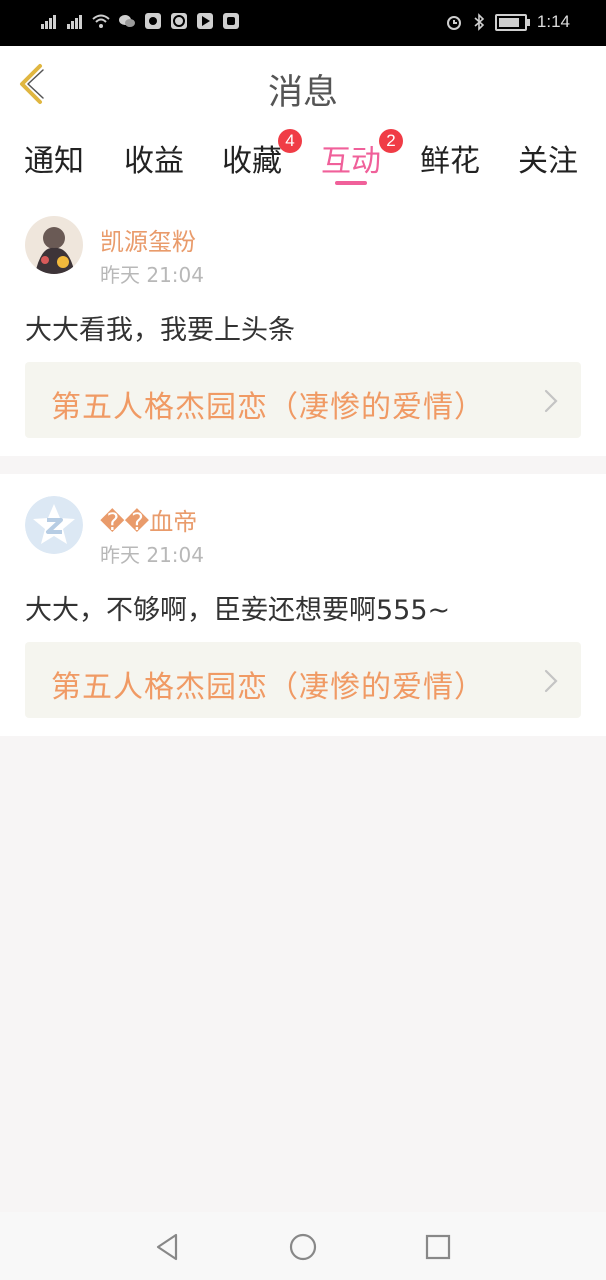 This screenshot has width=606, height=1280. Describe the element at coordinates (252, 161) in the screenshot. I see `tab-label: 收藏` at that location.